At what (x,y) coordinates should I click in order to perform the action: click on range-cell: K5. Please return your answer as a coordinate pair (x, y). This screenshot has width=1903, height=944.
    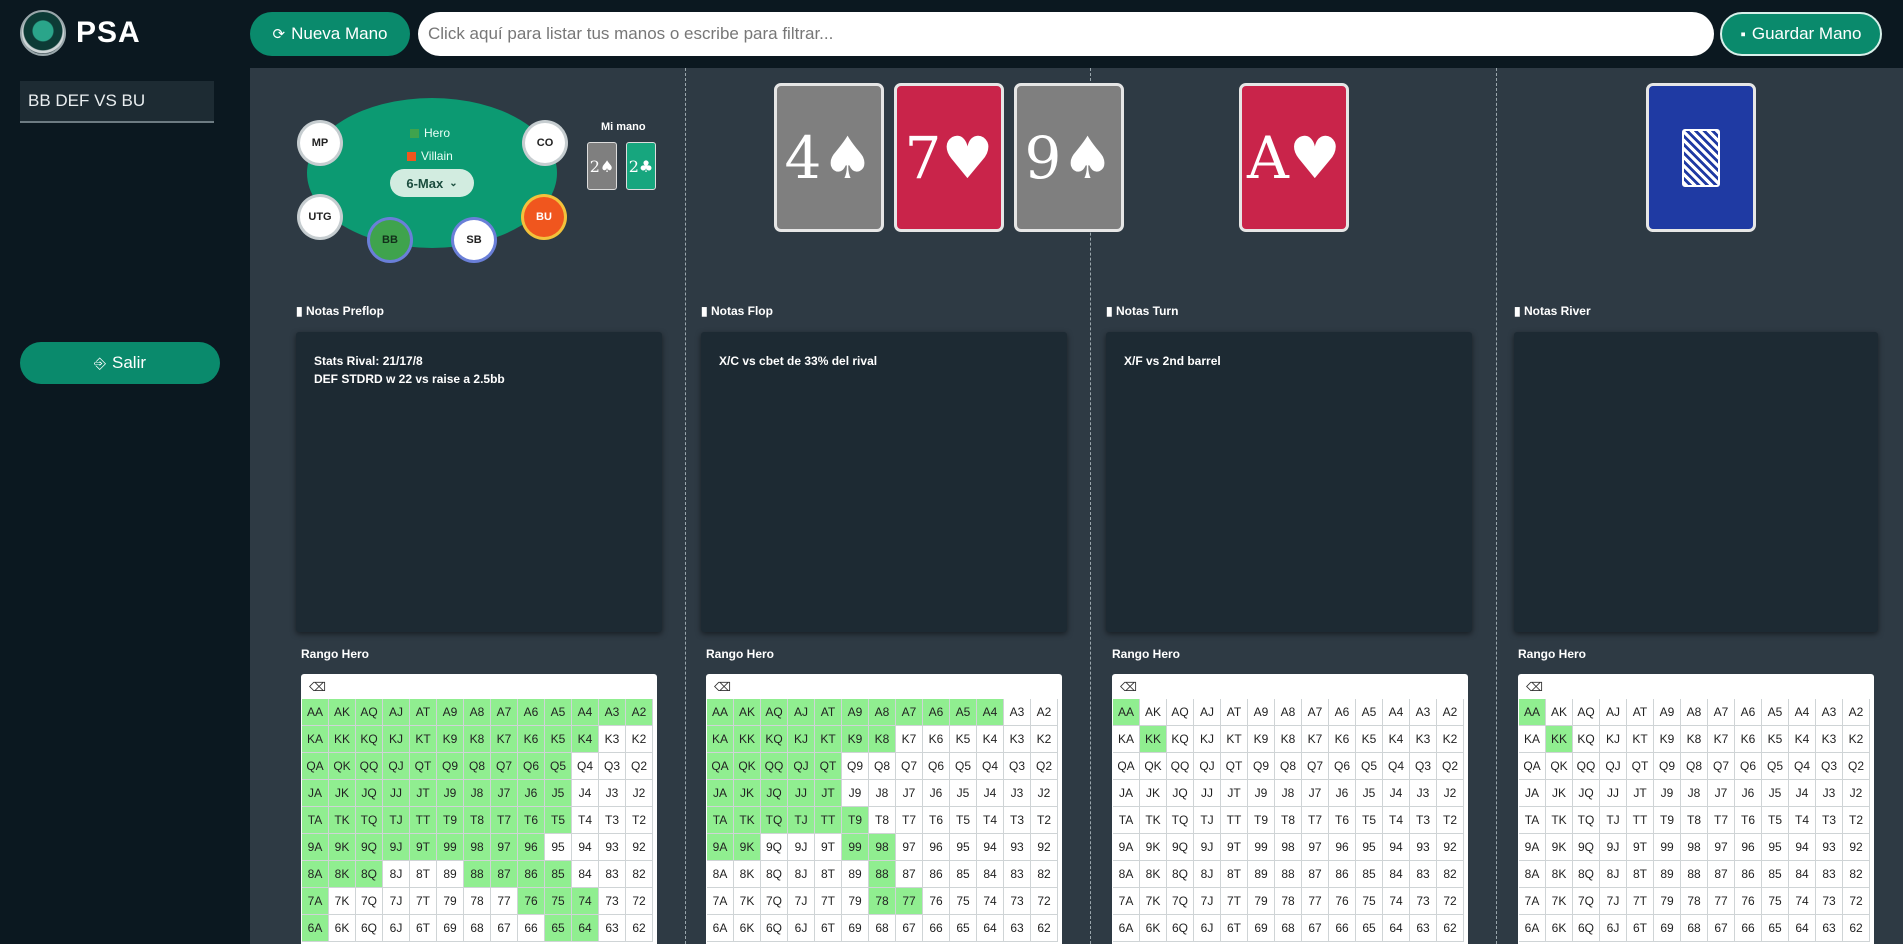
    Looking at the image, I should click on (963, 739).